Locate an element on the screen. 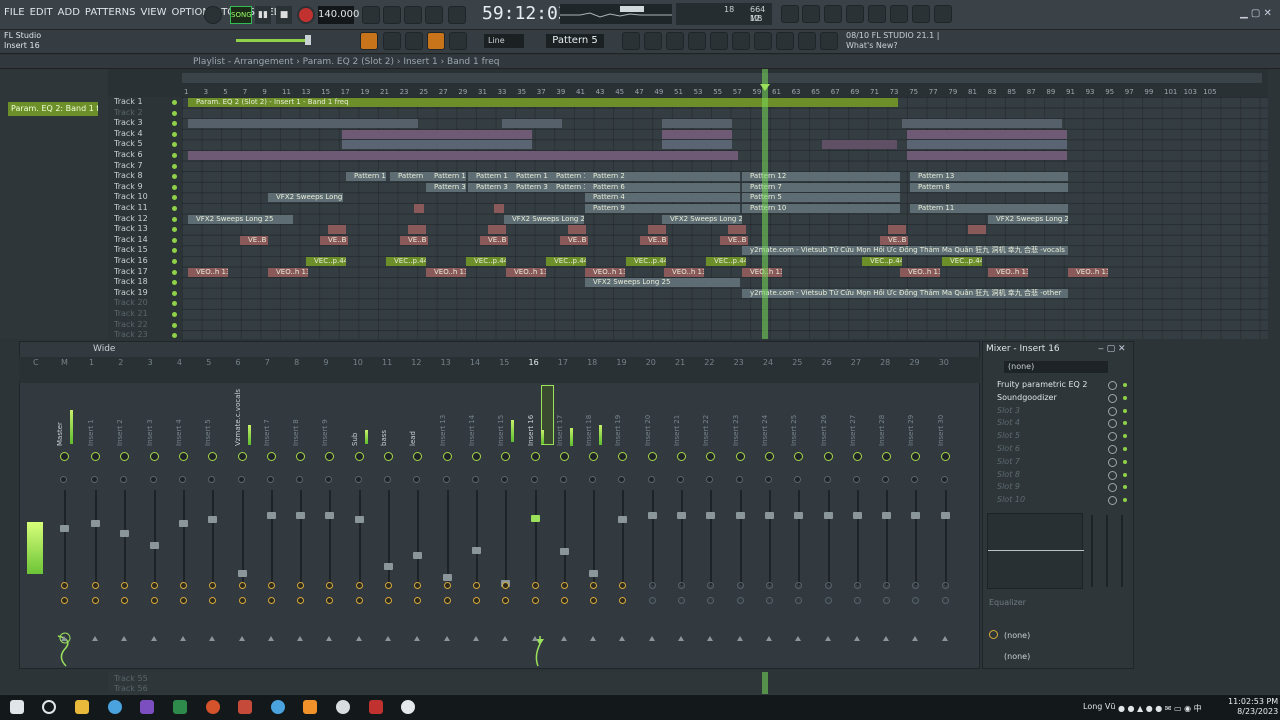 The width and height of the screenshot is (1280, 720). effect-slot: Slot 3 is located at coordinates (1008, 410).